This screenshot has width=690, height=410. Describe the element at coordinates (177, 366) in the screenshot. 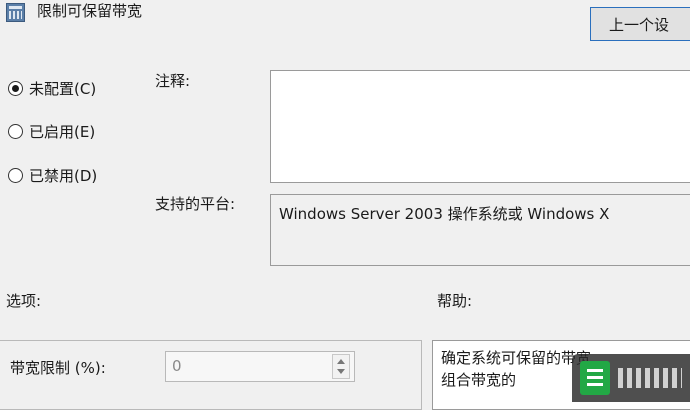

I see `bandwidth-limit-value: 0` at that location.